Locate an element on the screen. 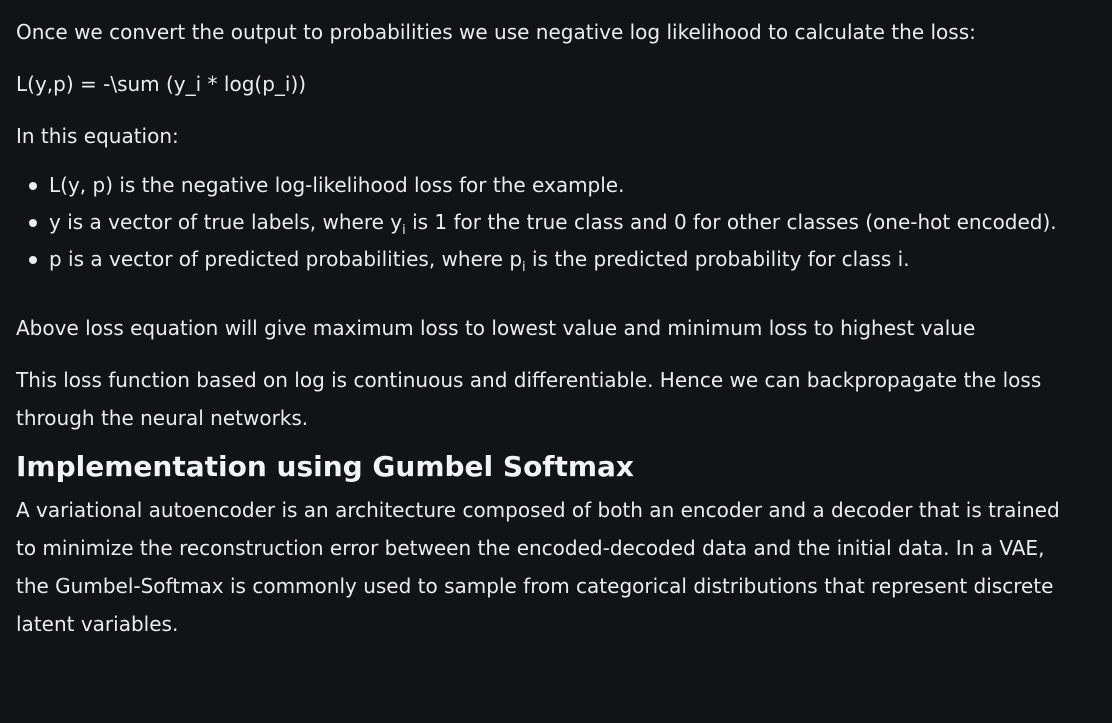 The image size is (1112, 723). bullet-text-pre: y is a vector of true labels, where y is located at coordinates (226, 222).